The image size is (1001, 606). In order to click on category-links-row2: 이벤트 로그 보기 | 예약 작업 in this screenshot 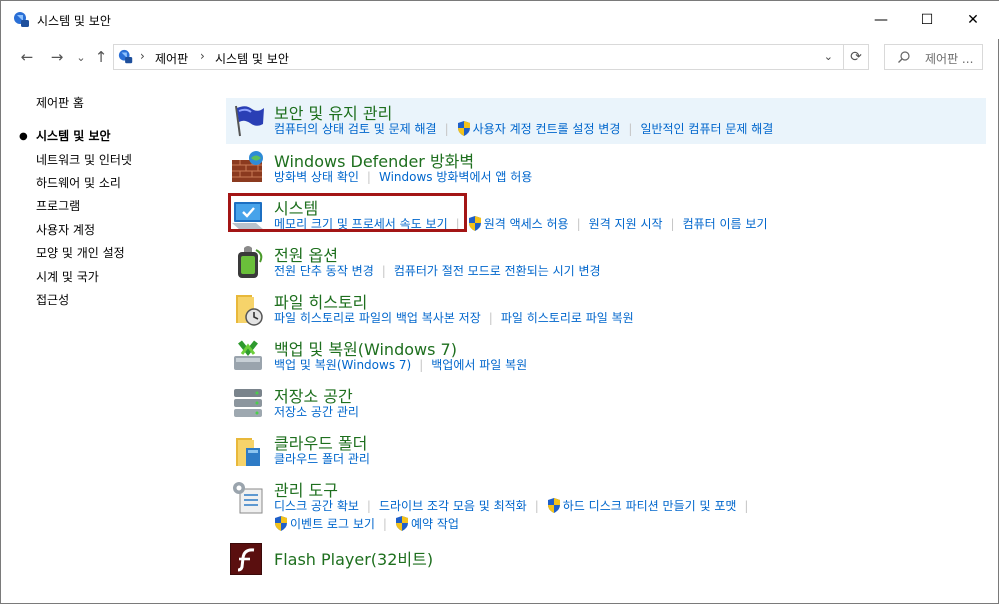, I will do `click(366, 523)`.